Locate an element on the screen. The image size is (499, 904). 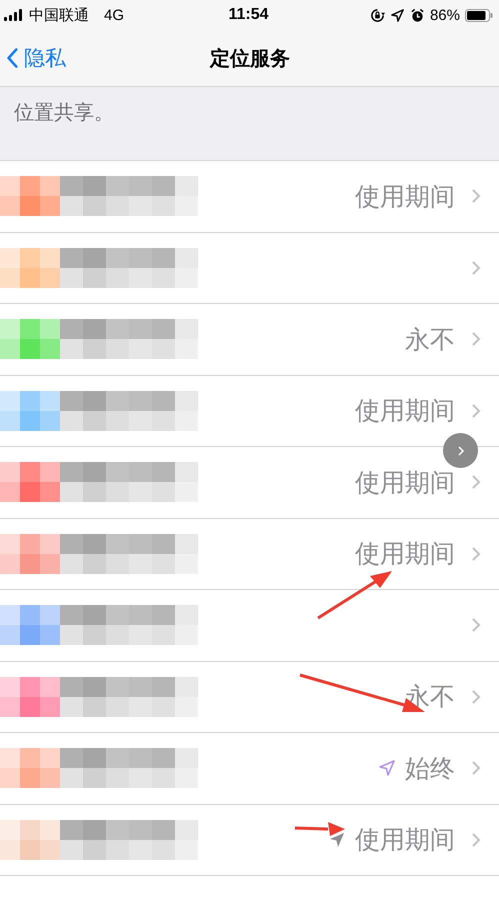
section-footer-text: 位置共享。 is located at coordinates (64, 113).